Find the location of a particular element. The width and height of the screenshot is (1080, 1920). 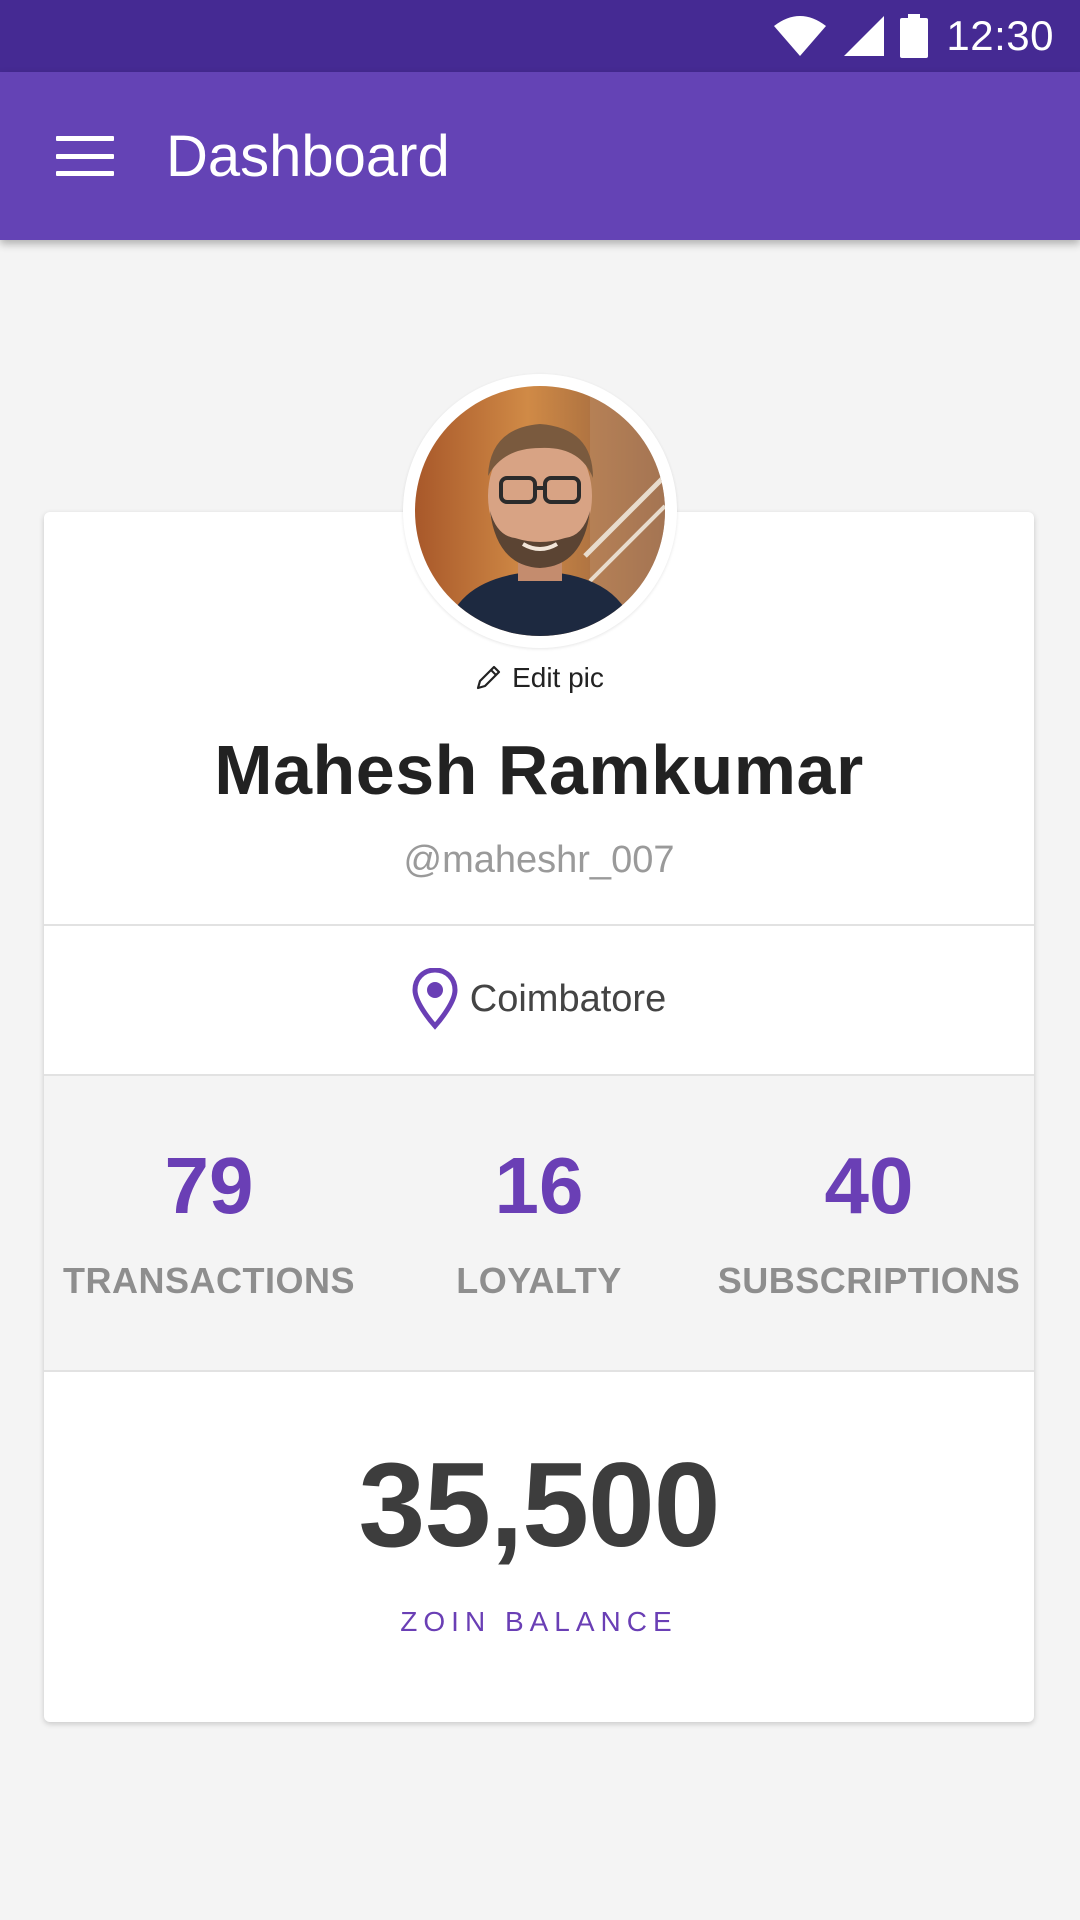

stat-subscriptions: 40 SUBSCRIPTIONS is located at coordinates (869, 1223).